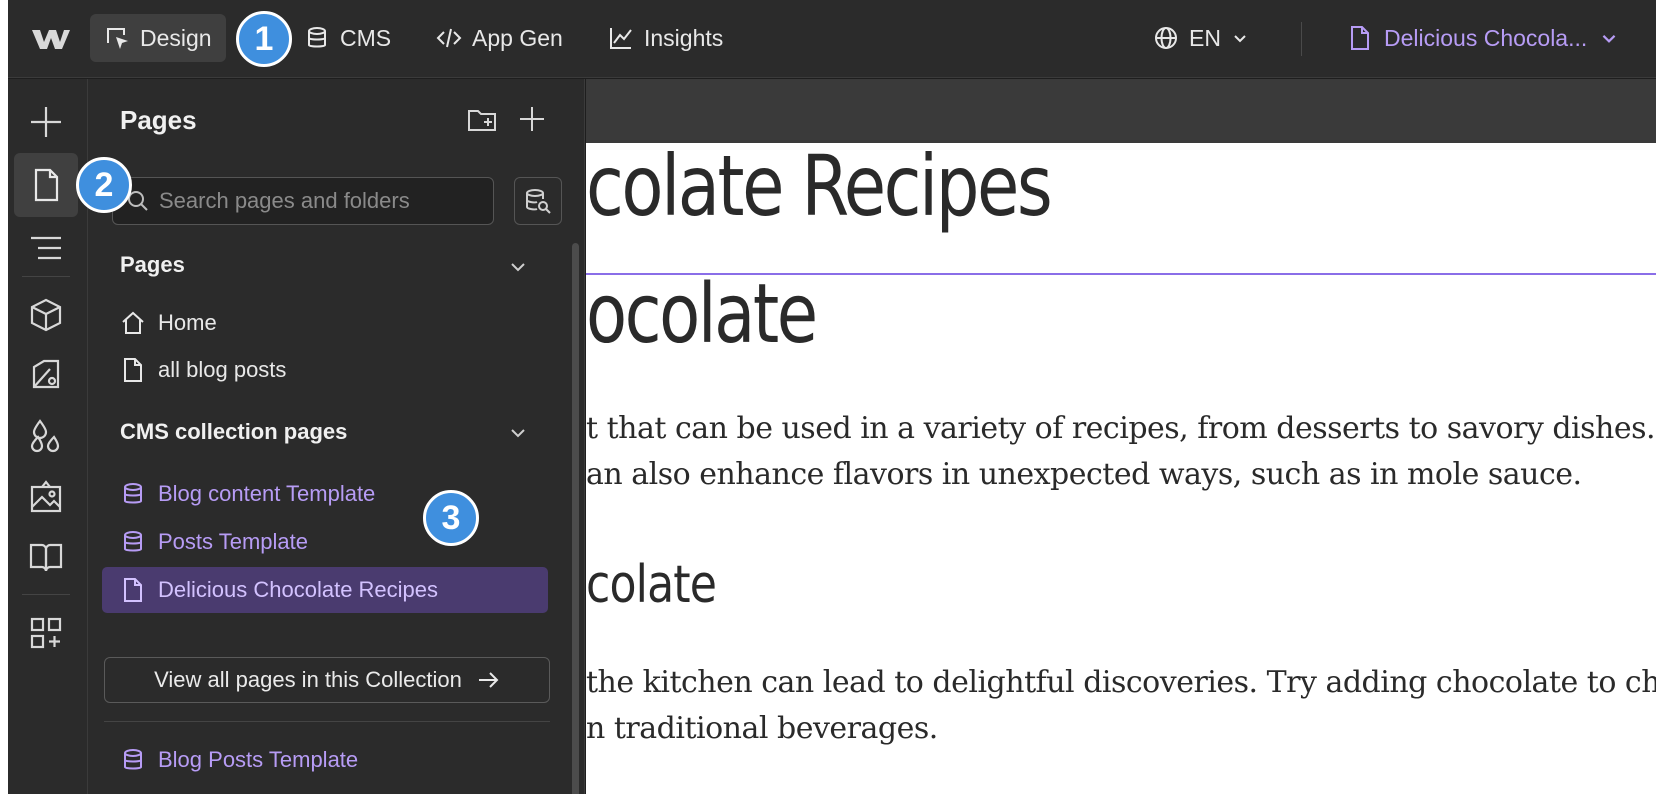  What do you see at coordinates (488, 680) in the screenshot?
I see `arrow-right-icon` at bounding box center [488, 680].